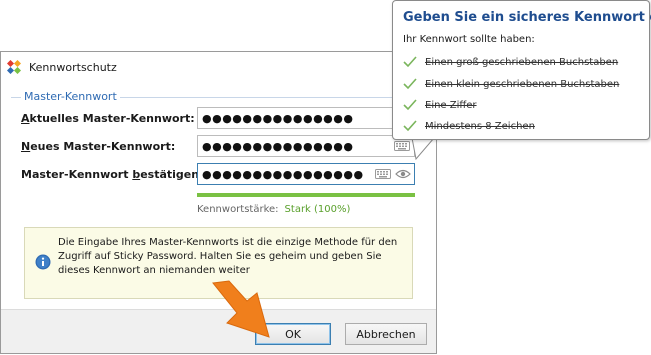 This screenshot has height=355, width=651. I want to click on new-password-row: Neues Master-Kennwort:, so click(109, 146).